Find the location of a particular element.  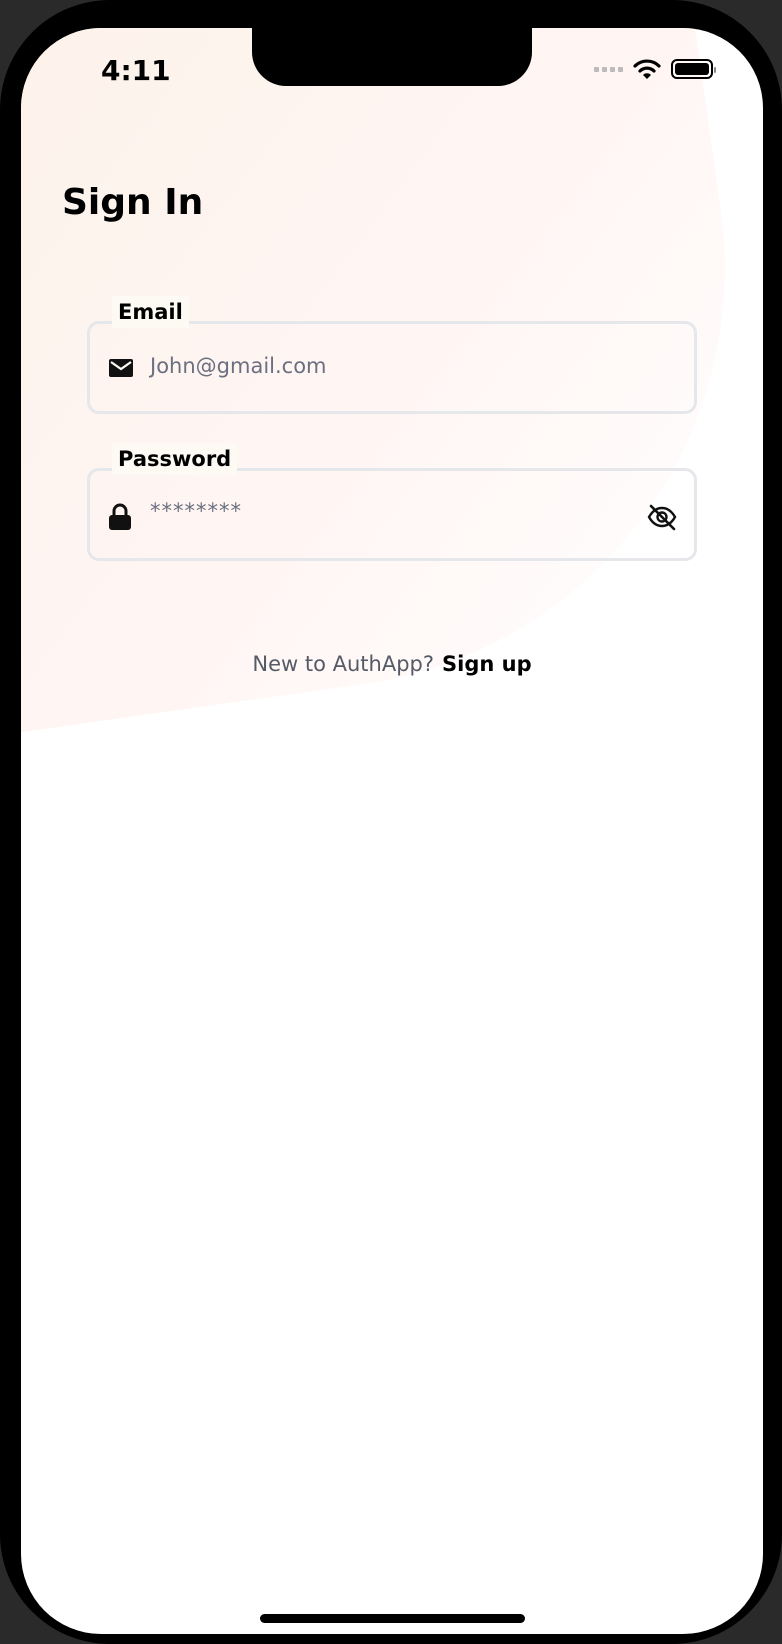

home-indicator is located at coordinates (392, 1618).